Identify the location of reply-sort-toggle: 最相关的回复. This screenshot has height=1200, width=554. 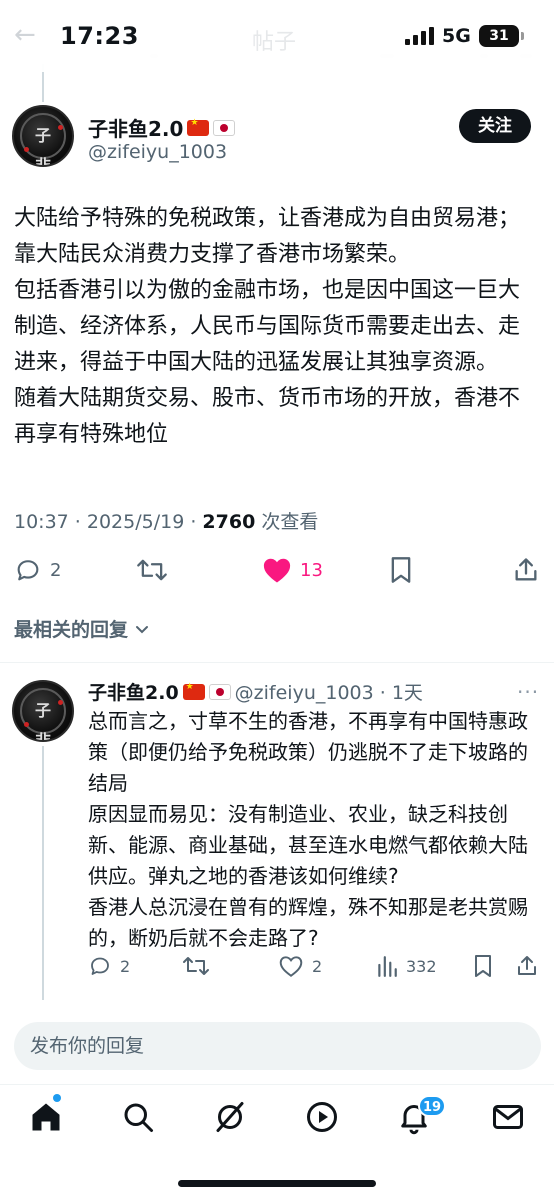
(82, 628).